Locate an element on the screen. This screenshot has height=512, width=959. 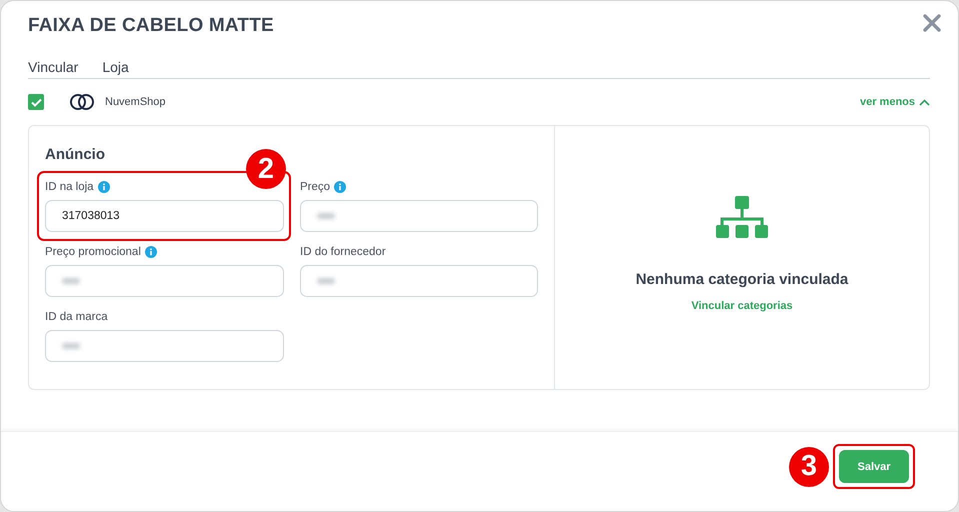
checkmark-icon is located at coordinates (36, 102).